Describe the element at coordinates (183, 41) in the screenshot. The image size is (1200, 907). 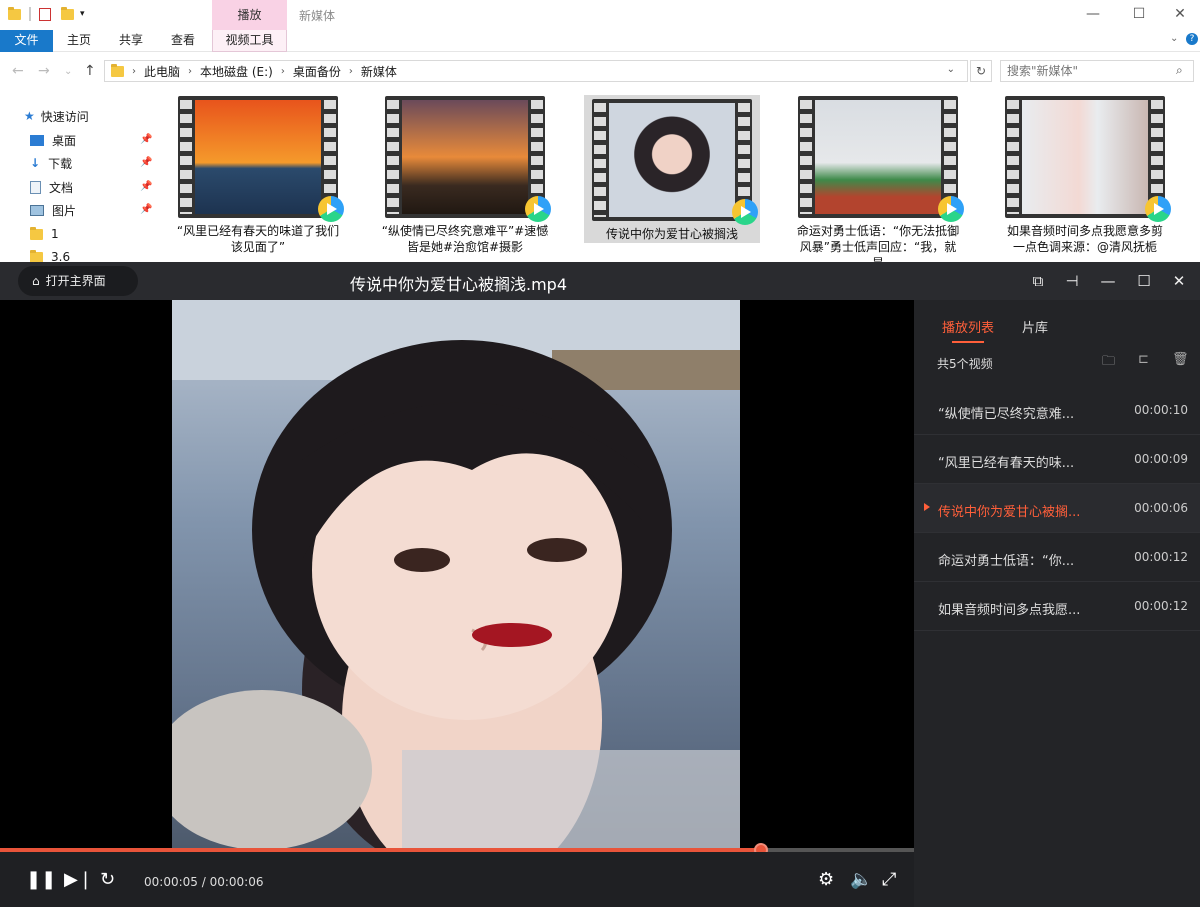
I see `tab-view: 查看` at that location.